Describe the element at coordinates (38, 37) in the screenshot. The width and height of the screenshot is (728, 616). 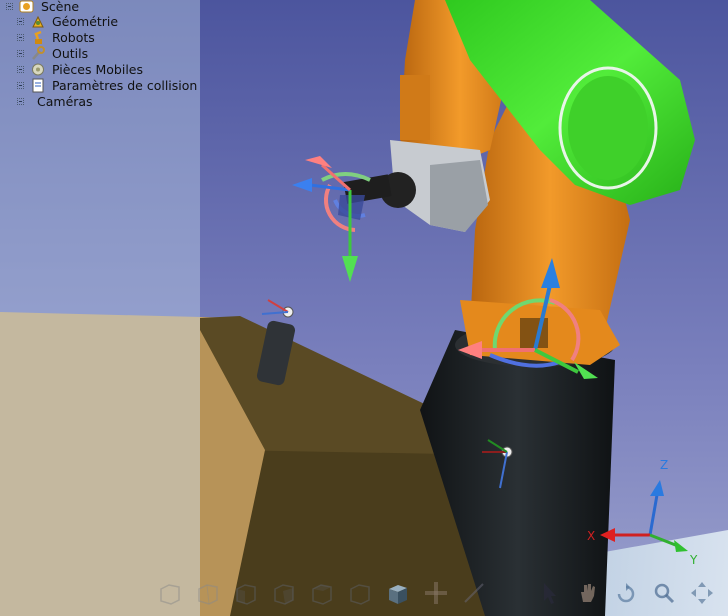
I see `robots-icon` at that location.